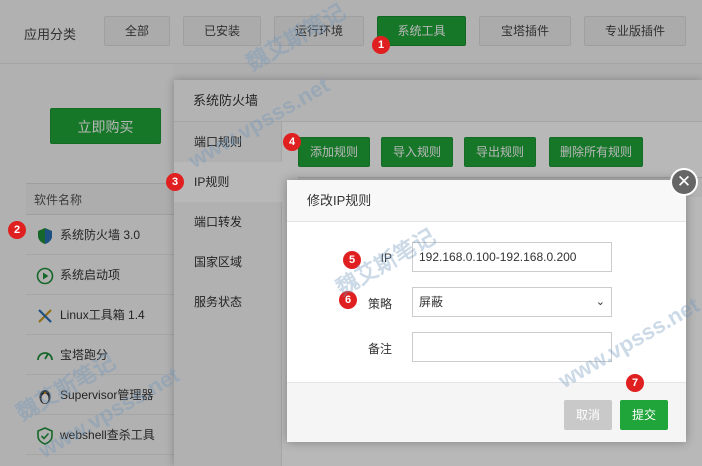 This screenshot has height=466, width=702. What do you see at coordinates (381, 45) in the screenshot?
I see `annotation-badge: 1` at bounding box center [381, 45].